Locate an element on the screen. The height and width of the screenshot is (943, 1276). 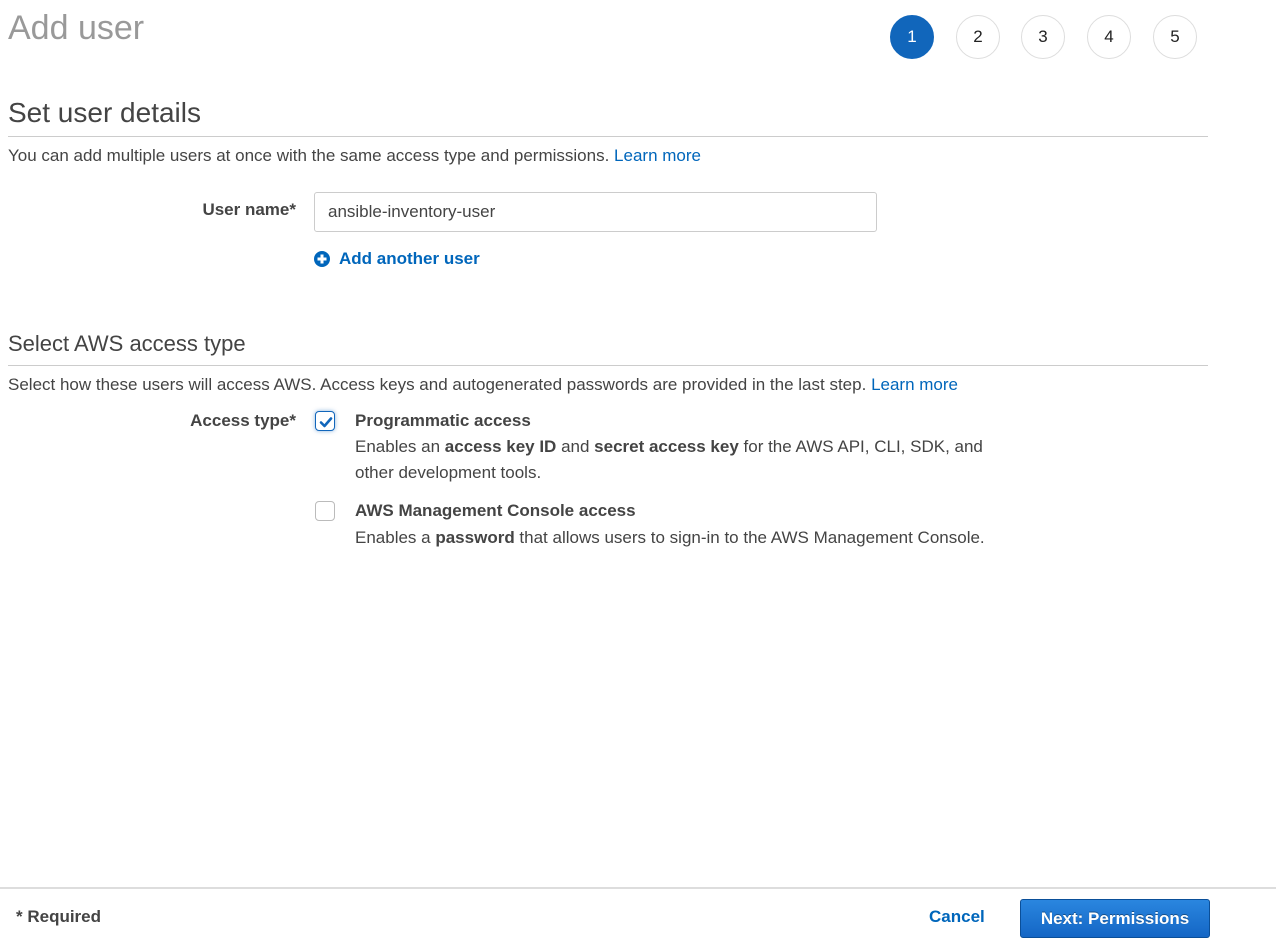
programmatic-access-checkbox is located at coordinates (325, 421).